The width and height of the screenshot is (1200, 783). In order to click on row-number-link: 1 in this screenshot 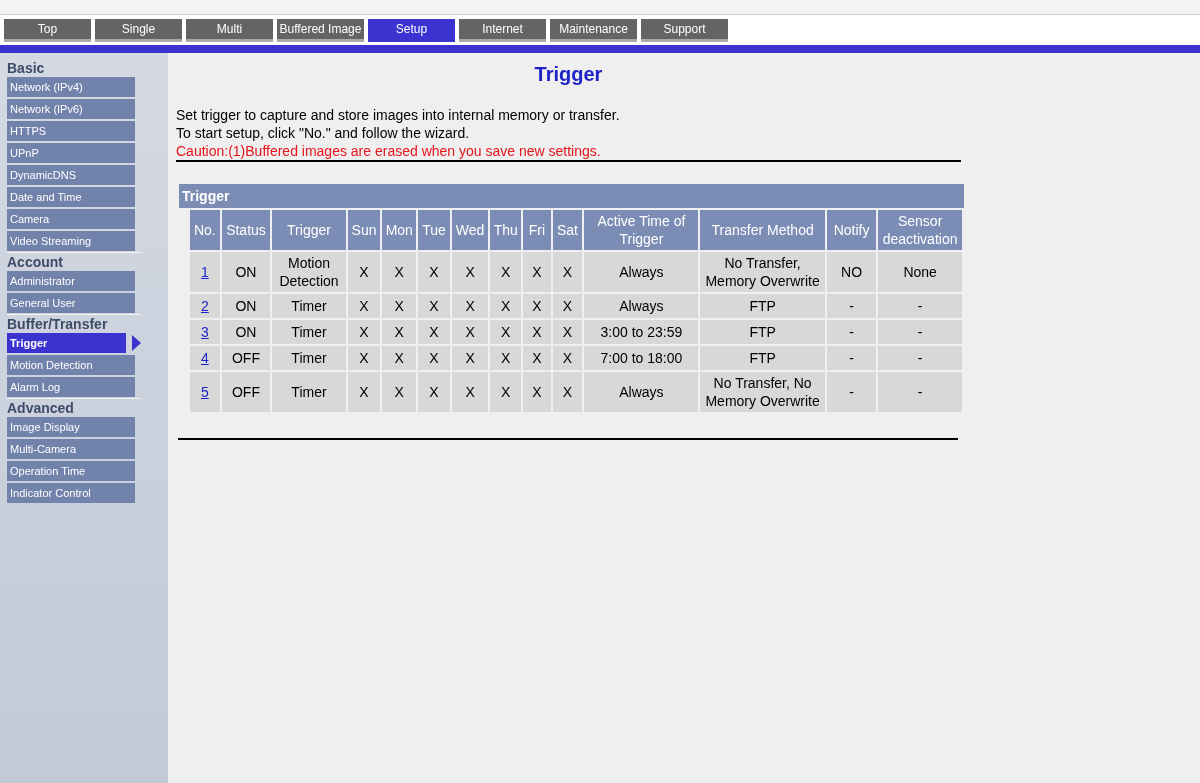, I will do `click(204, 272)`.